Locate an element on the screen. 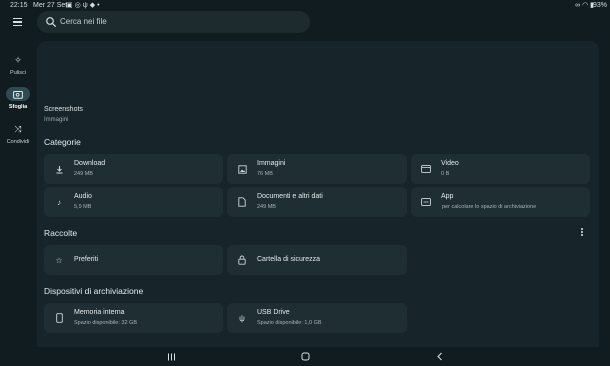 The height and width of the screenshot is (366, 610). card-title: Preferiti is located at coordinates (86, 259).